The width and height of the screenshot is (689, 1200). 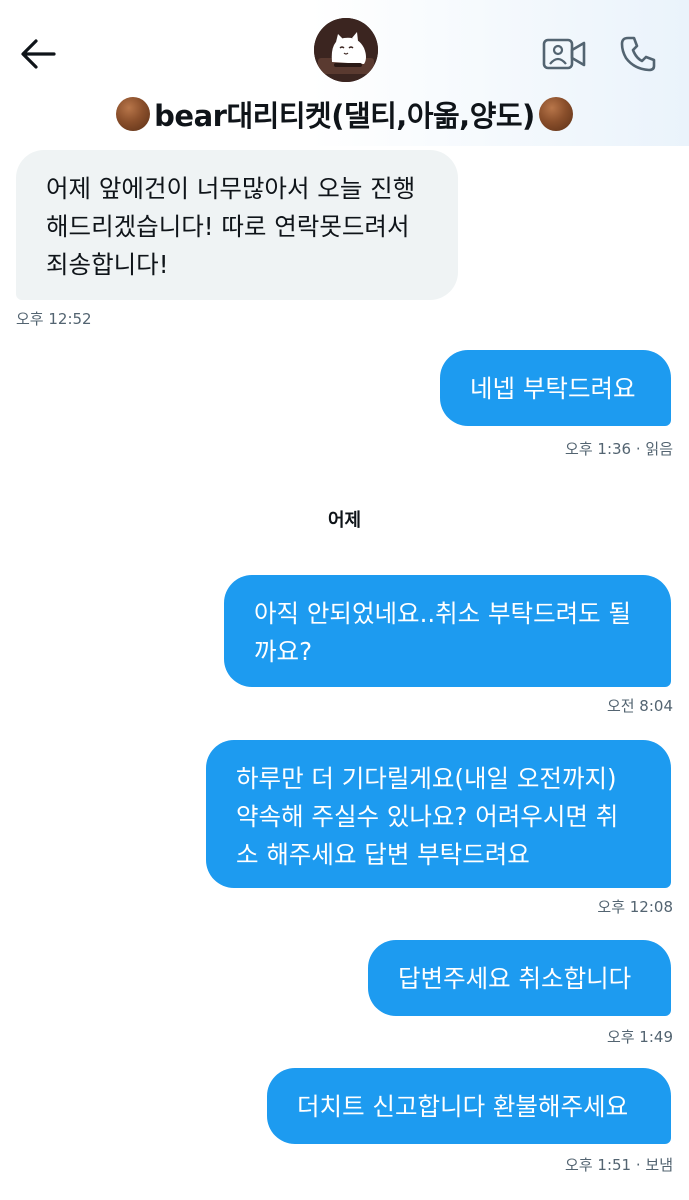 I want to click on day-separator: 어제, so click(x=344, y=520).